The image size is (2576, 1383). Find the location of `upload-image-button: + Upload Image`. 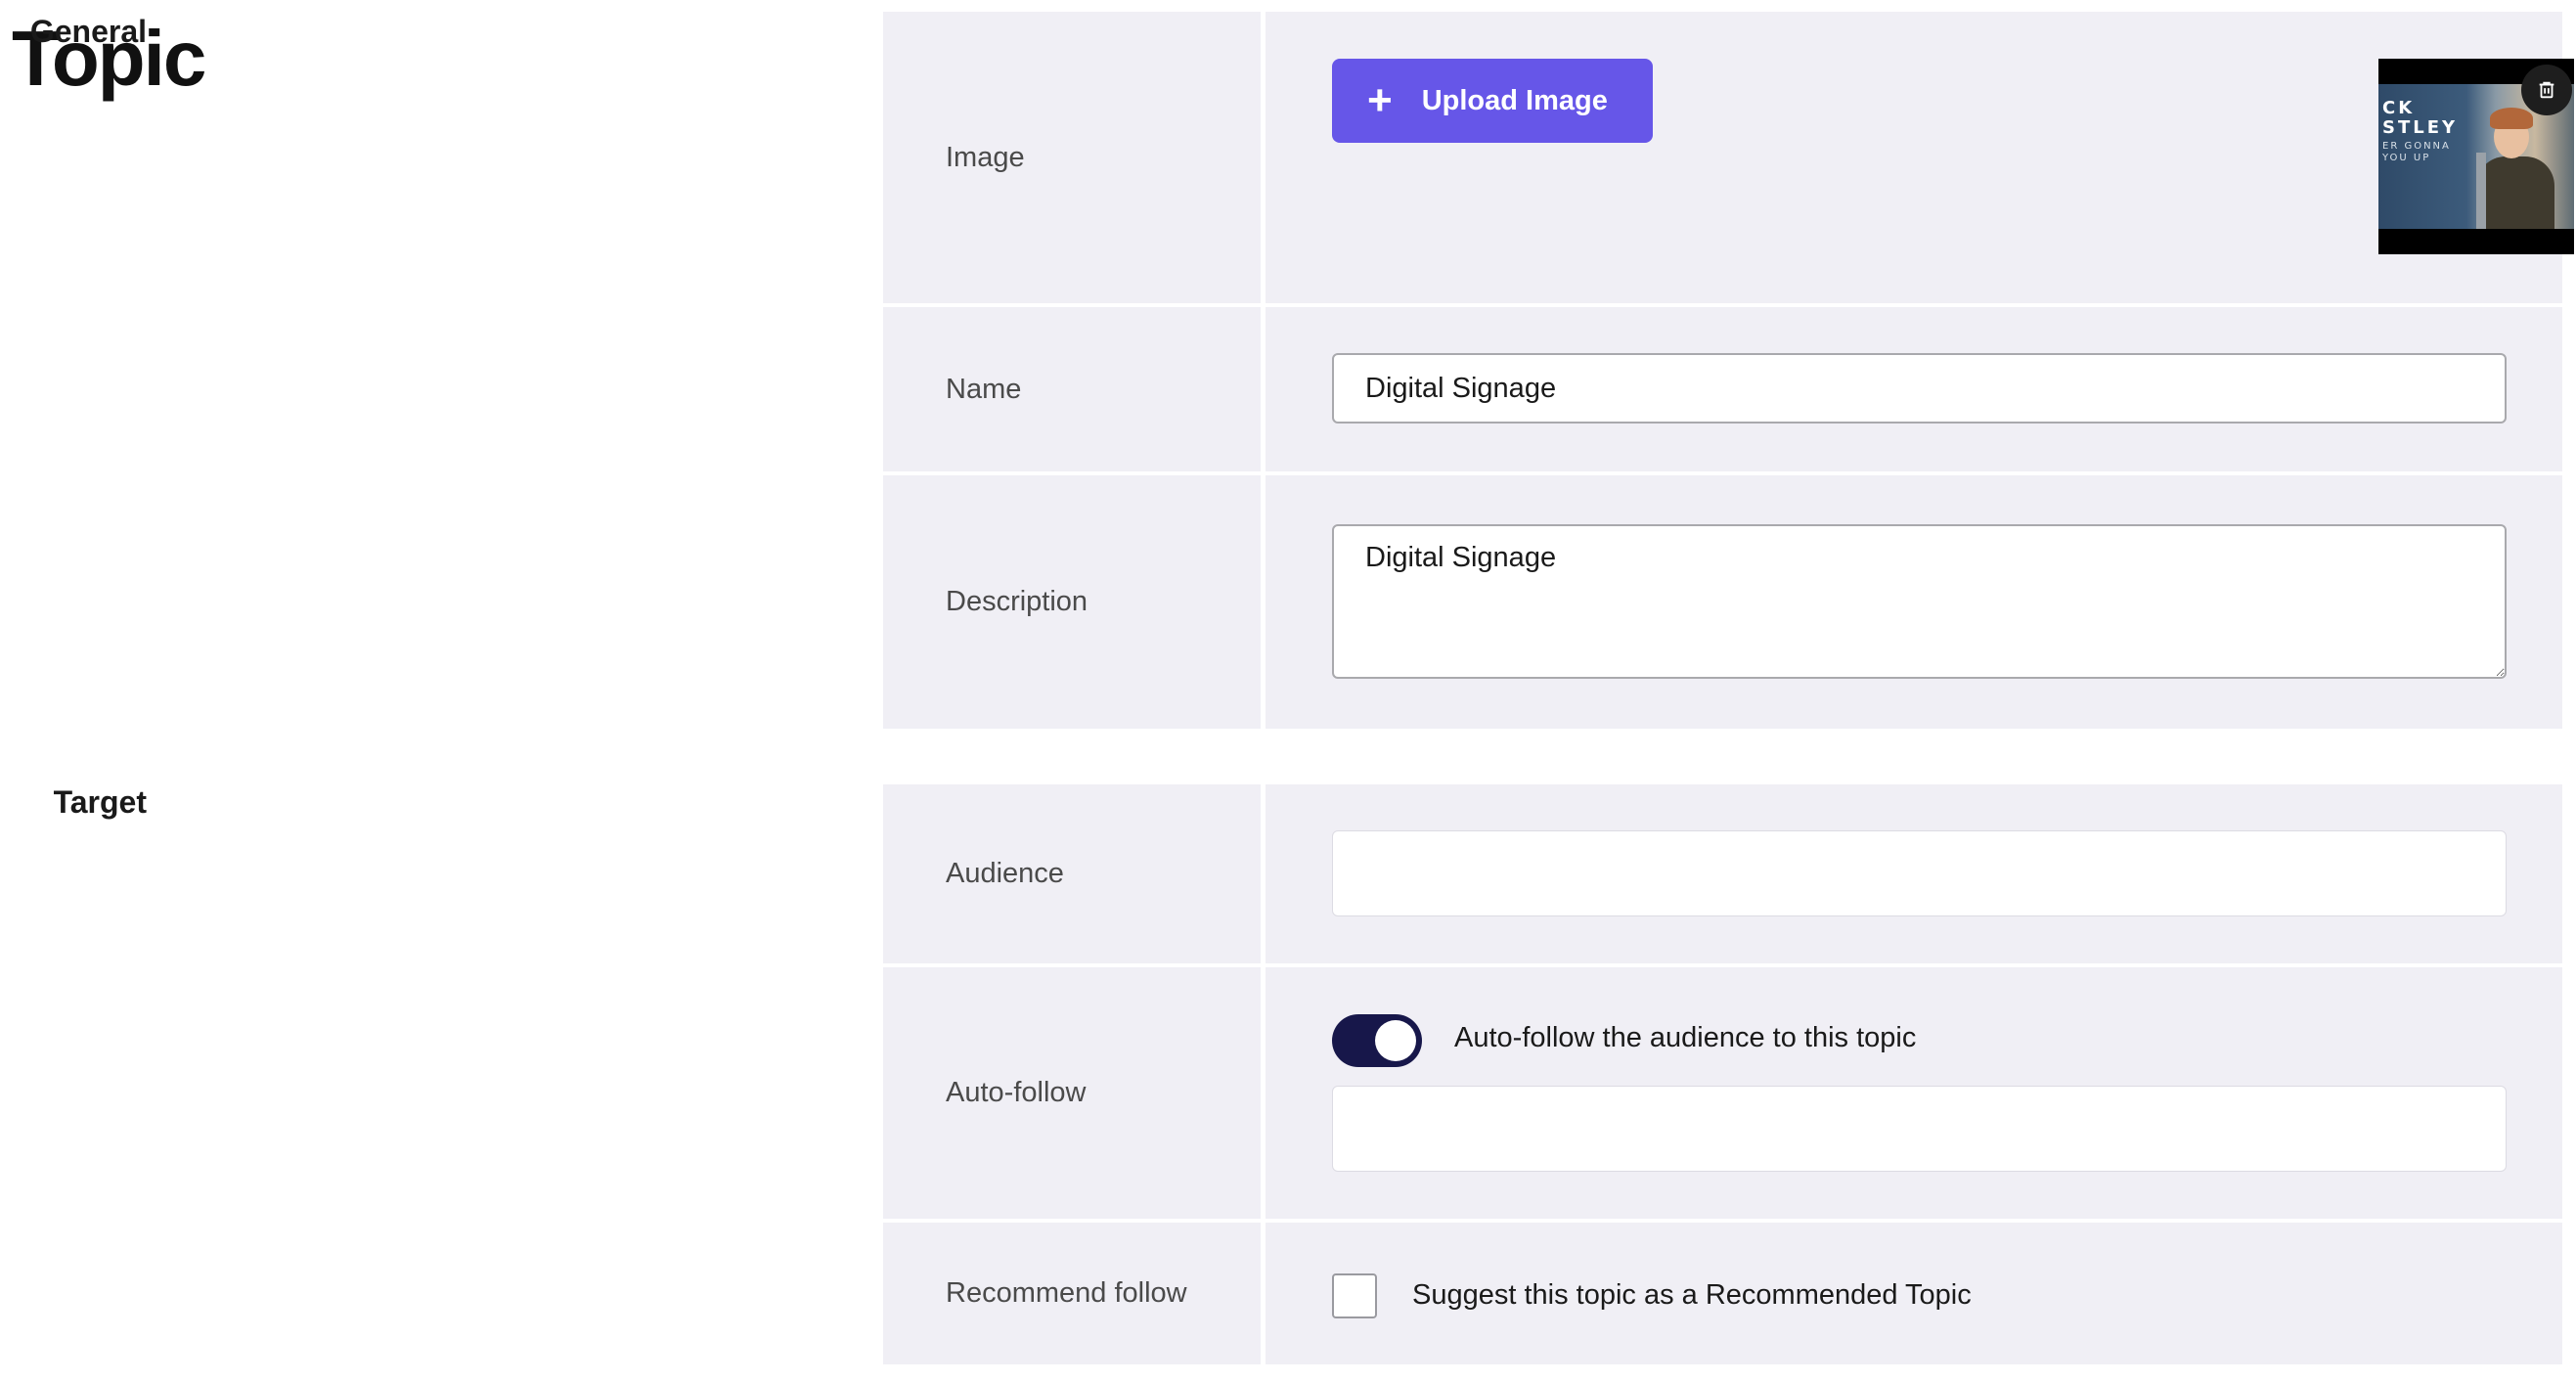

upload-image-button: + Upload Image is located at coordinates (1492, 101).